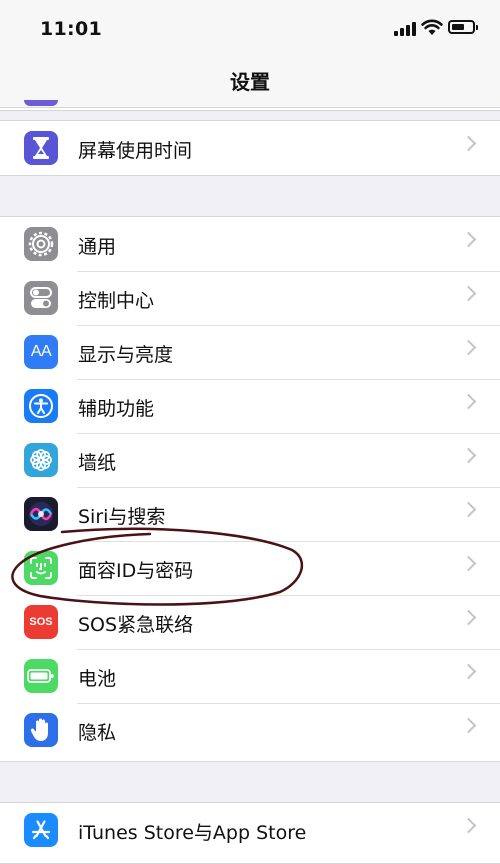  I want to click on sos-glyph: SOS, so click(41, 622).